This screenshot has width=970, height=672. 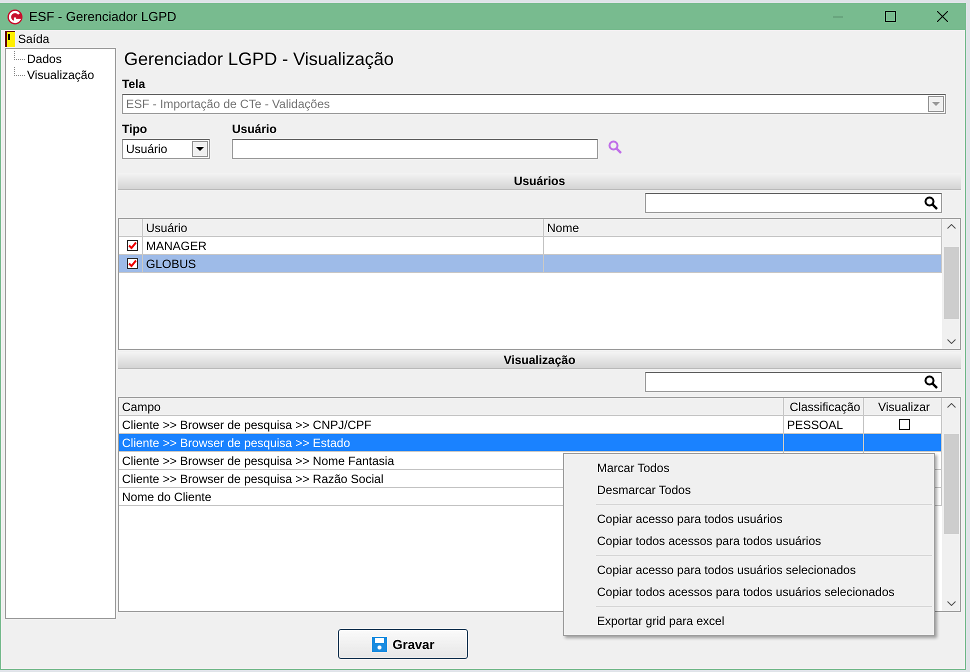 What do you see at coordinates (255, 129) in the screenshot?
I see `field-label: Usuário` at bounding box center [255, 129].